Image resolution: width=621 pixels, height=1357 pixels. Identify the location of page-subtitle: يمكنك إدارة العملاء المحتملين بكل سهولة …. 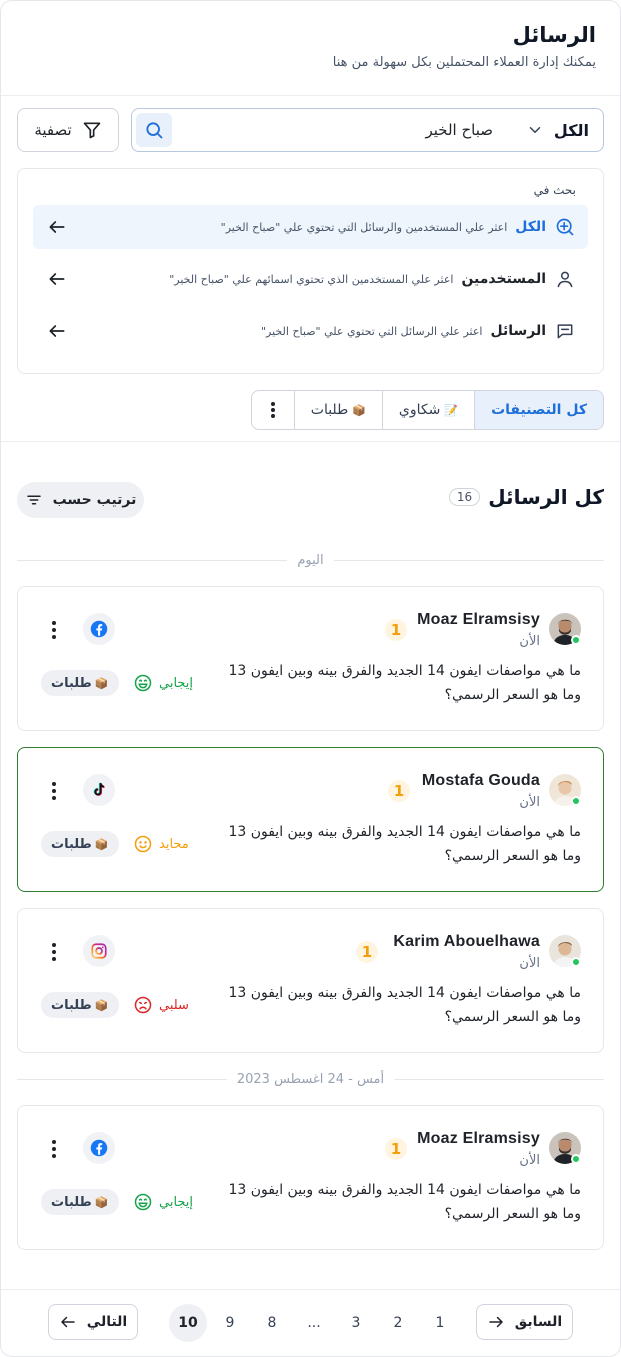
(464, 62).